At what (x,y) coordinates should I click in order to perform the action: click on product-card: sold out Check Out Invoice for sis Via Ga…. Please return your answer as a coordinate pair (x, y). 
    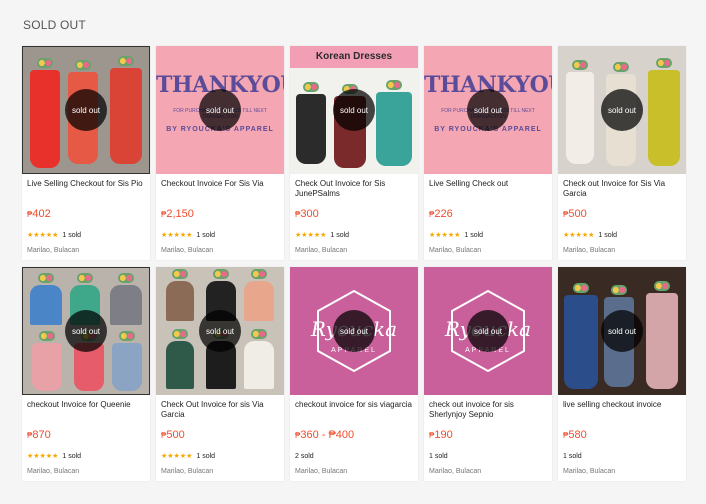
    Looking at the image, I should click on (220, 374).